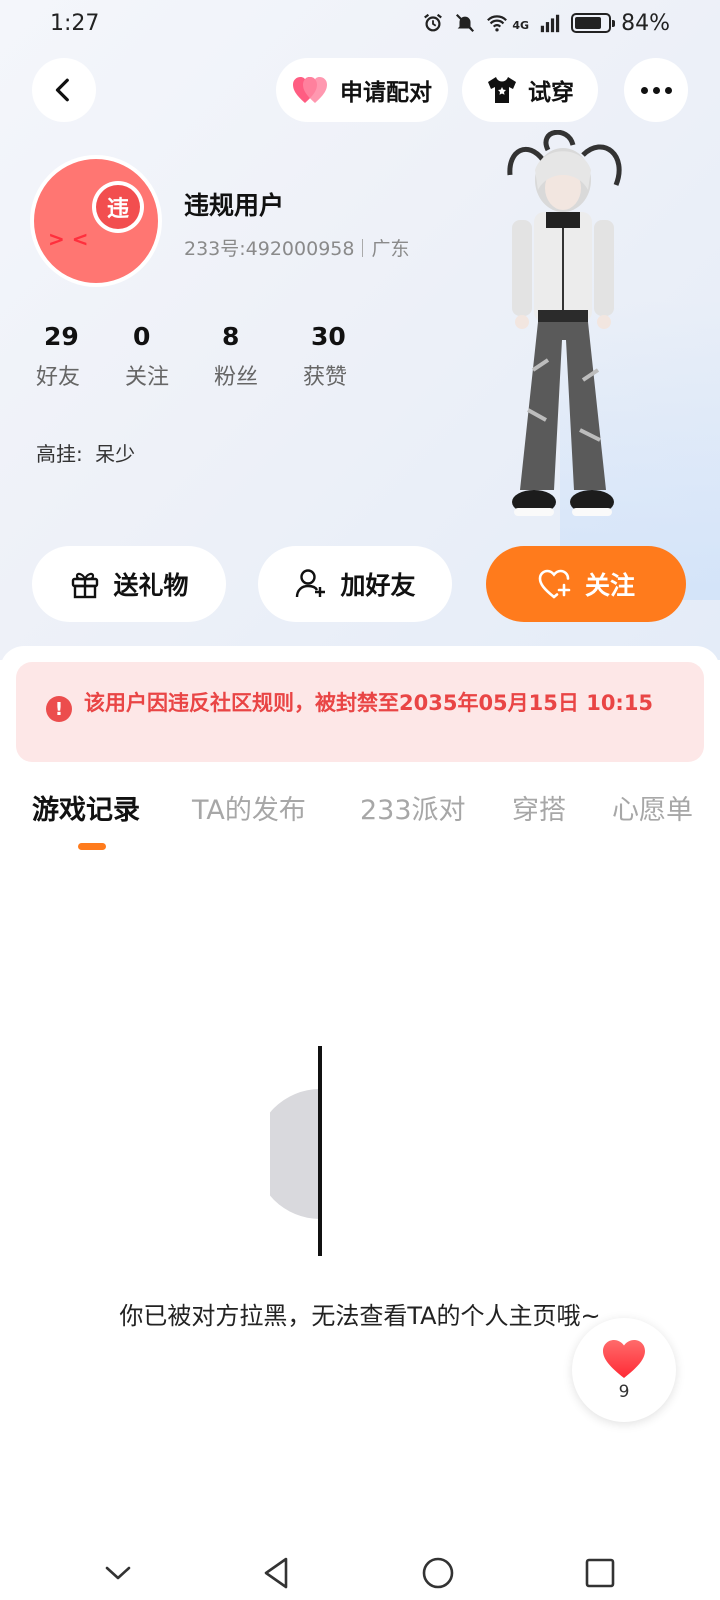 The height and width of the screenshot is (1600, 720). I want to click on chevron-down-icon, so click(118, 1573).